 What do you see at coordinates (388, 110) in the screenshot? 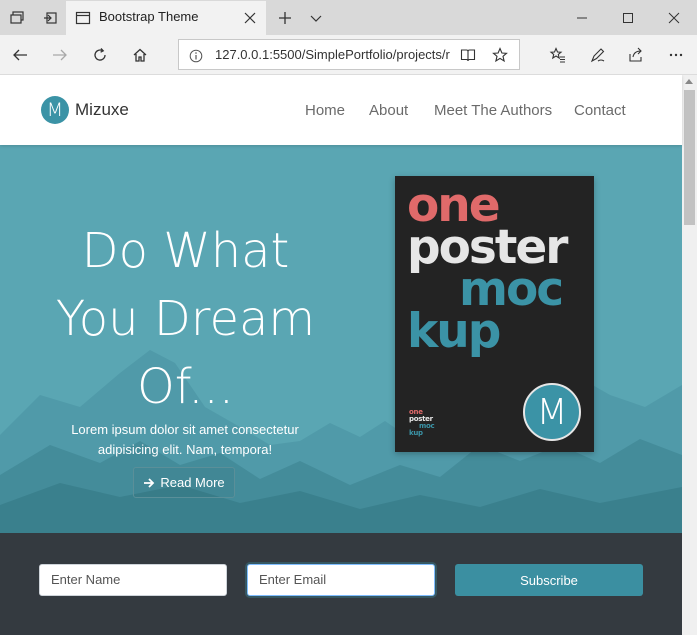
I see `menu-item-about: About` at bounding box center [388, 110].